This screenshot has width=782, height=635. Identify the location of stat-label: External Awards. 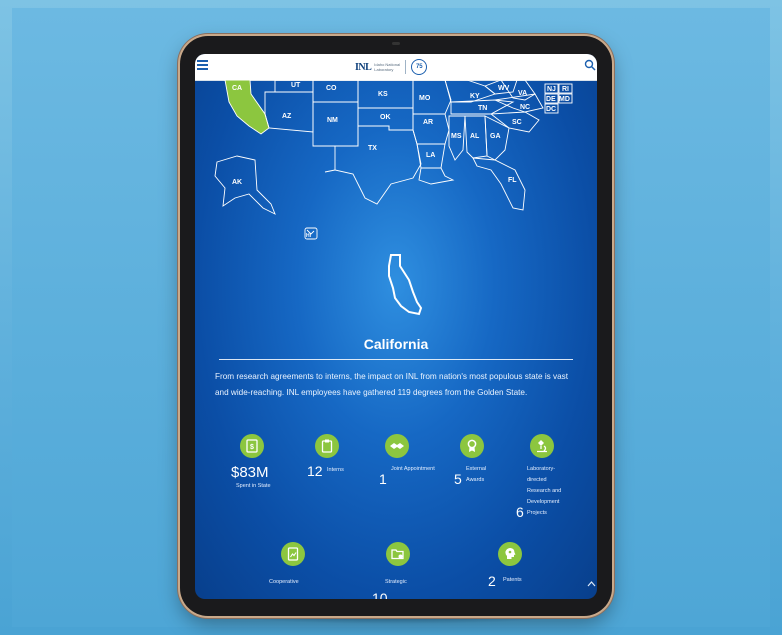
(476, 474).